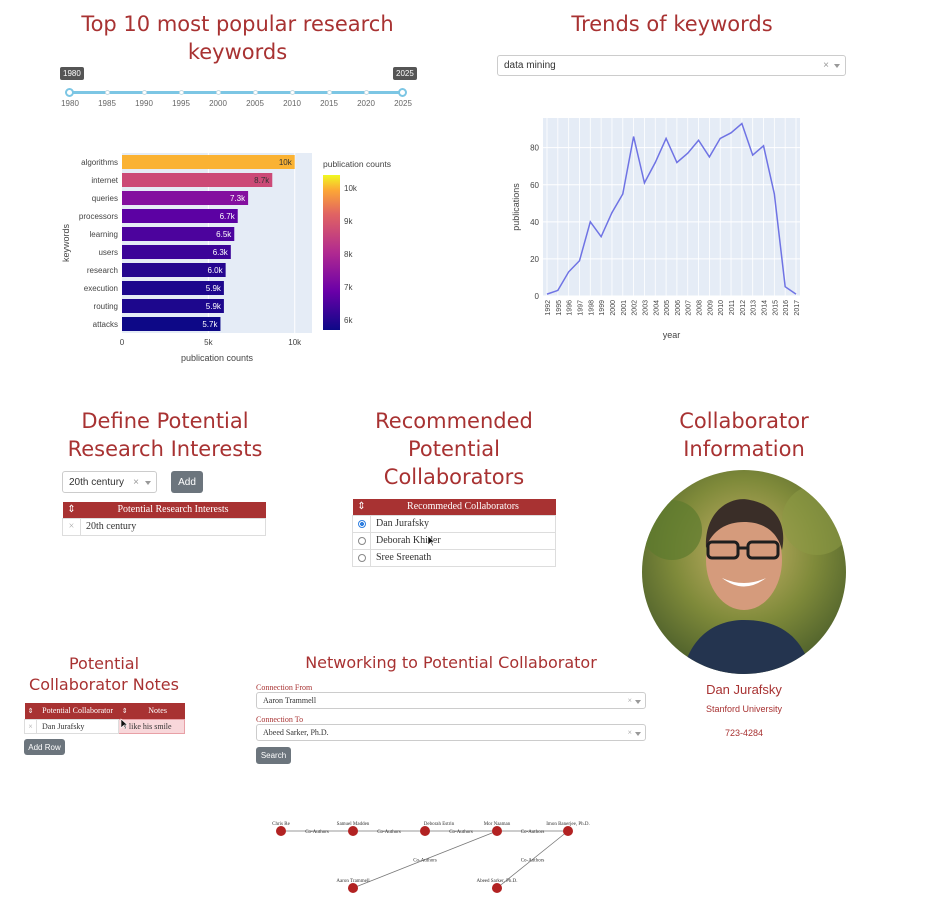 This screenshot has width=934, height=924. Describe the element at coordinates (208, 342) in the screenshot. I see `x-tick-label: 5k` at that location.